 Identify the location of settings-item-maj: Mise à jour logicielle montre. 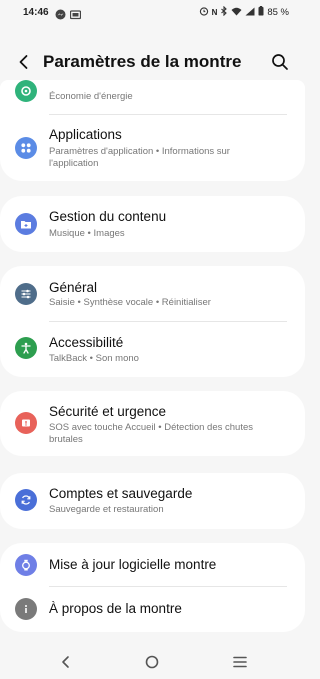
(152, 564).